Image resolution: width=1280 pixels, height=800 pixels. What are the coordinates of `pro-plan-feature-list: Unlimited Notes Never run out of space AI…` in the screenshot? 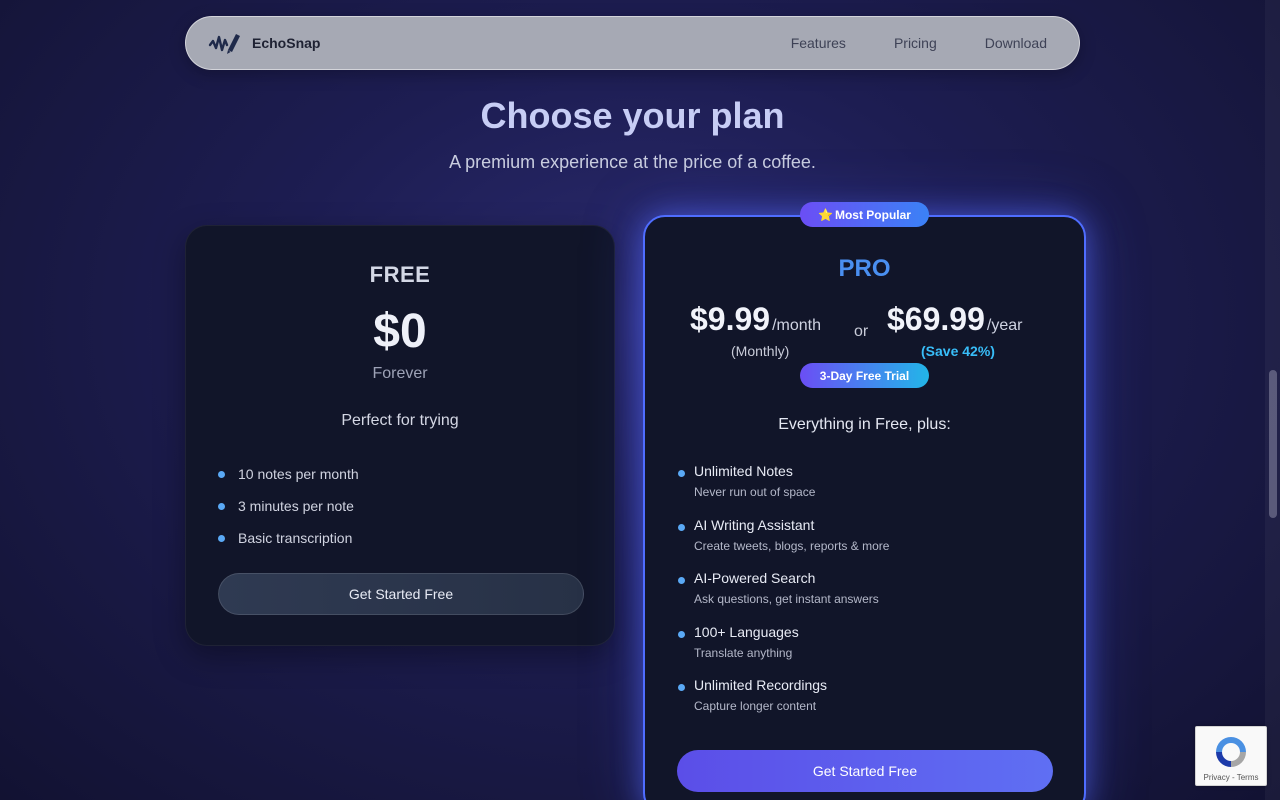 It's located at (783, 597).